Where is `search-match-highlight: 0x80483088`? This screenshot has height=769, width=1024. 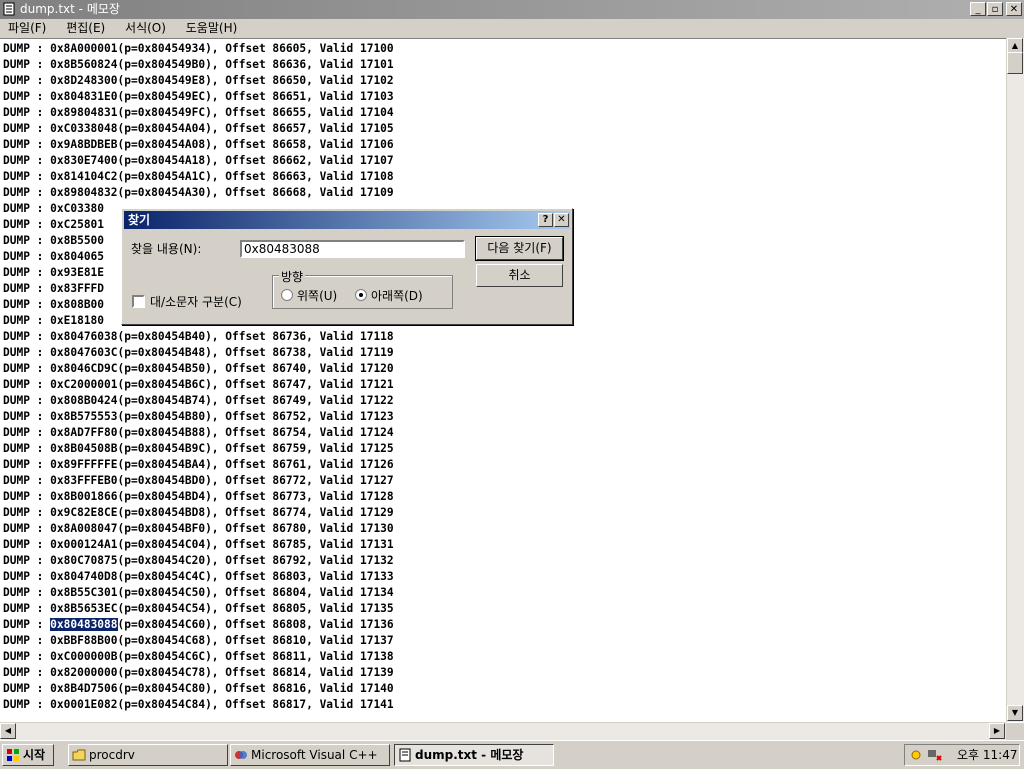
search-match-highlight: 0x80483088 is located at coordinates (84, 624).